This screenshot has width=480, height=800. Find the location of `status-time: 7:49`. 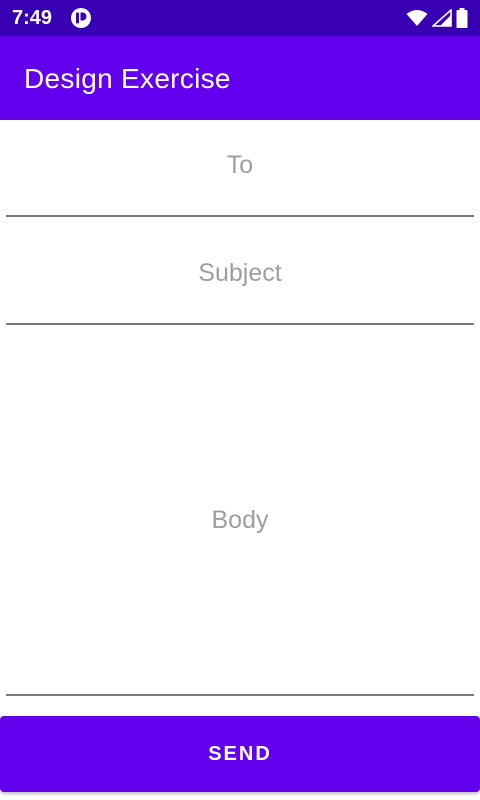

status-time: 7:49 is located at coordinates (32, 18).